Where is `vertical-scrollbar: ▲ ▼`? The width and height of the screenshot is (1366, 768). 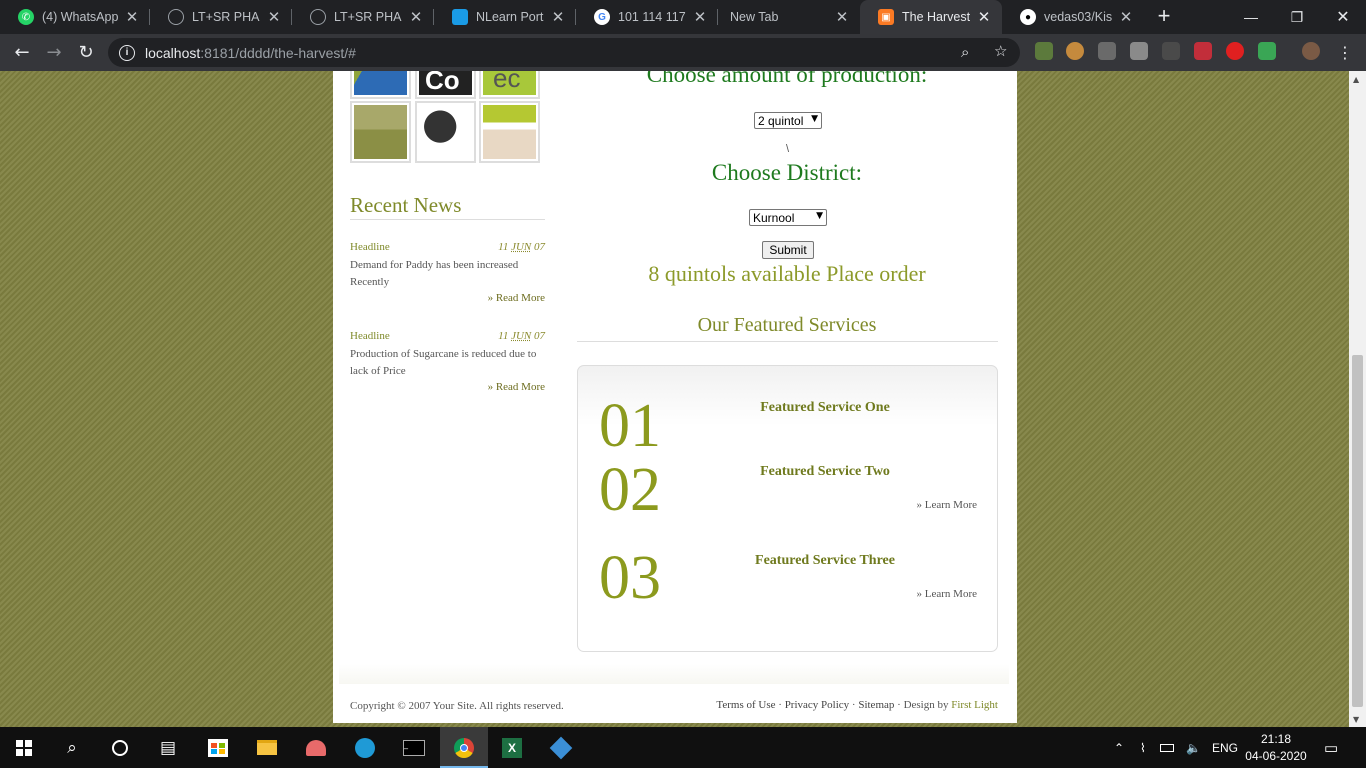
vertical-scrollbar: ▲ ▼ is located at coordinates (1357, 399).